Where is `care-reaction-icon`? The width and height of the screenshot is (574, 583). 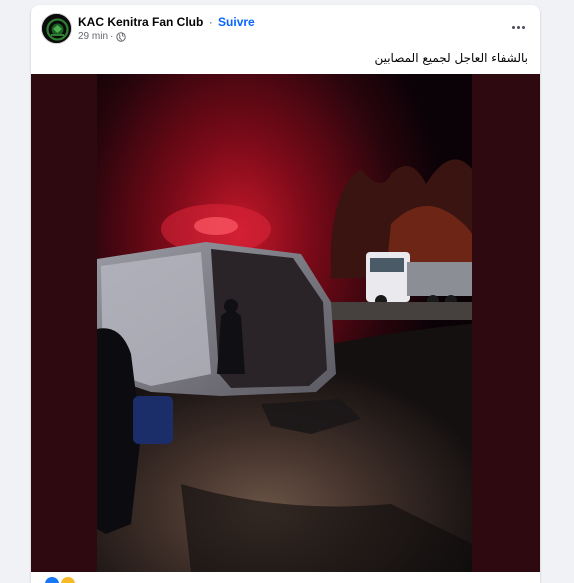 care-reaction-icon is located at coordinates (68, 580).